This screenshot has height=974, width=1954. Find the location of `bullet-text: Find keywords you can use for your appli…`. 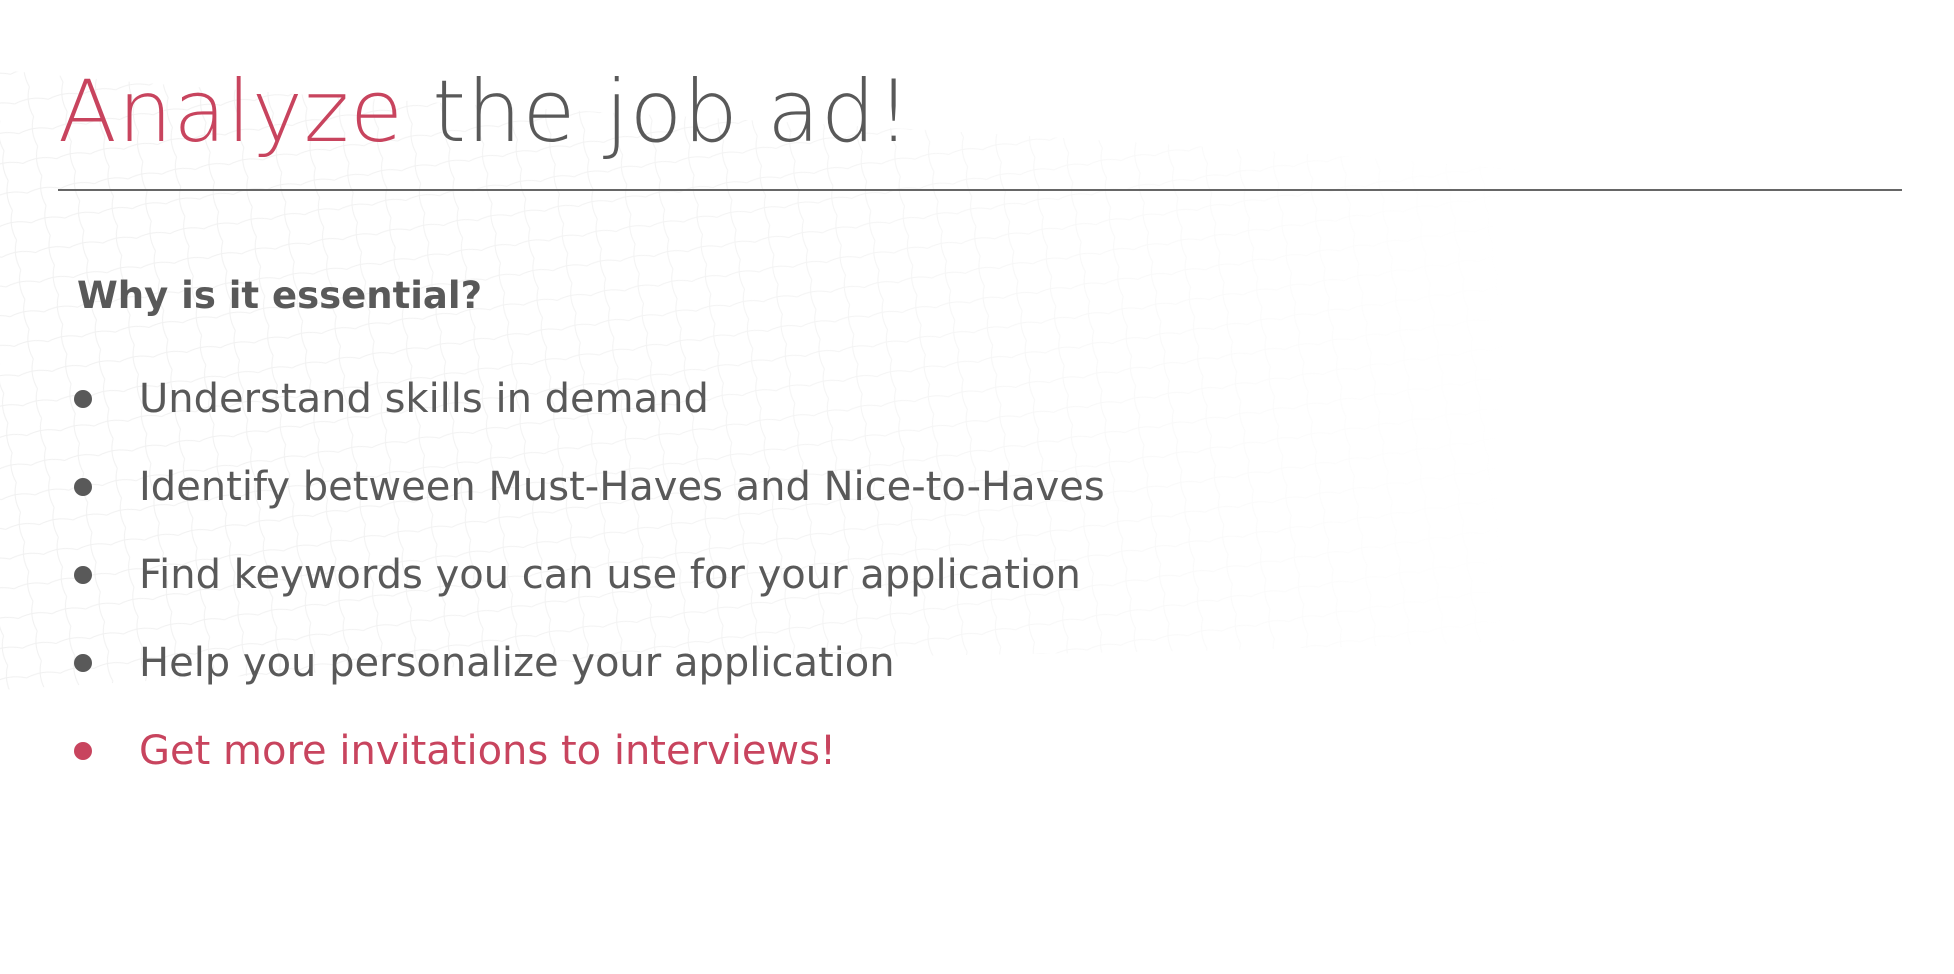

bullet-text: Find keywords you can use for your appli… is located at coordinates (610, 575).